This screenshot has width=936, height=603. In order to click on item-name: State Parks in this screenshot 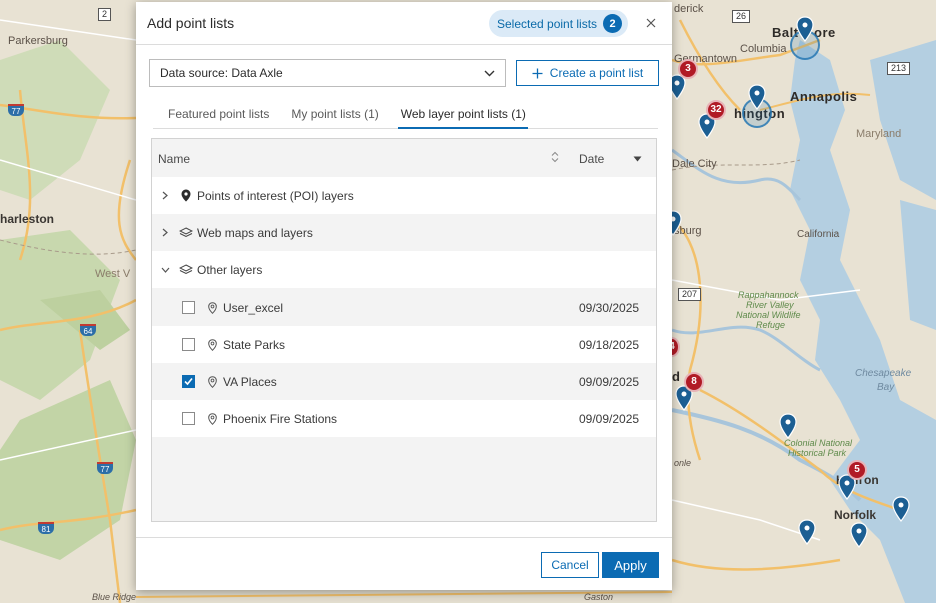, I will do `click(254, 344)`.